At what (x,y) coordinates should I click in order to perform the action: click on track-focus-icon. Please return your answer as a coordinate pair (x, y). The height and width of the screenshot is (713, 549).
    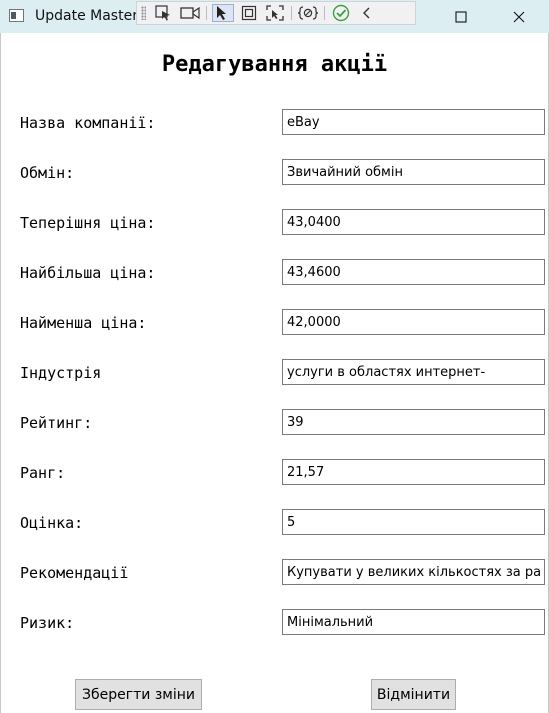
    Looking at the image, I should click on (275, 13).